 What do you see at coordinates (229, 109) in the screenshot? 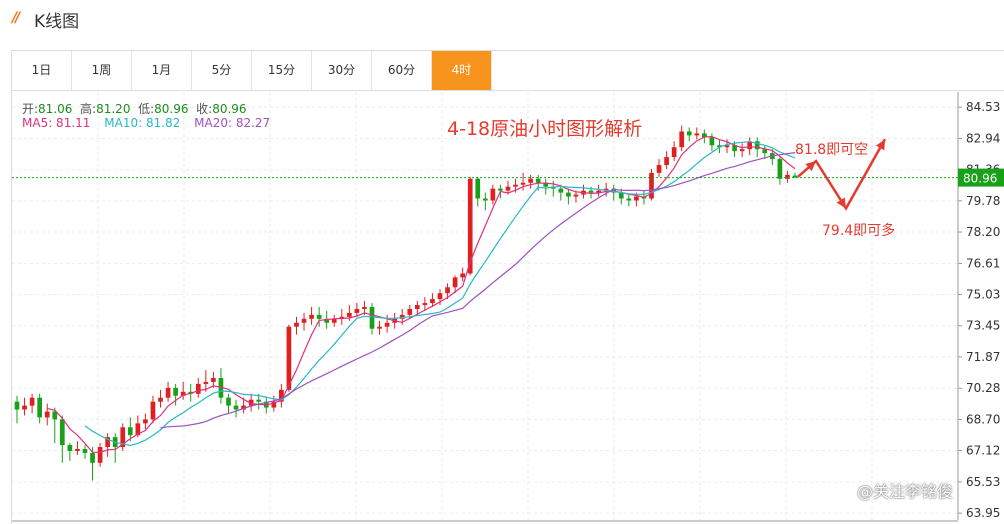
I see `close-value: 80.96` at bounding box center [229, 109].